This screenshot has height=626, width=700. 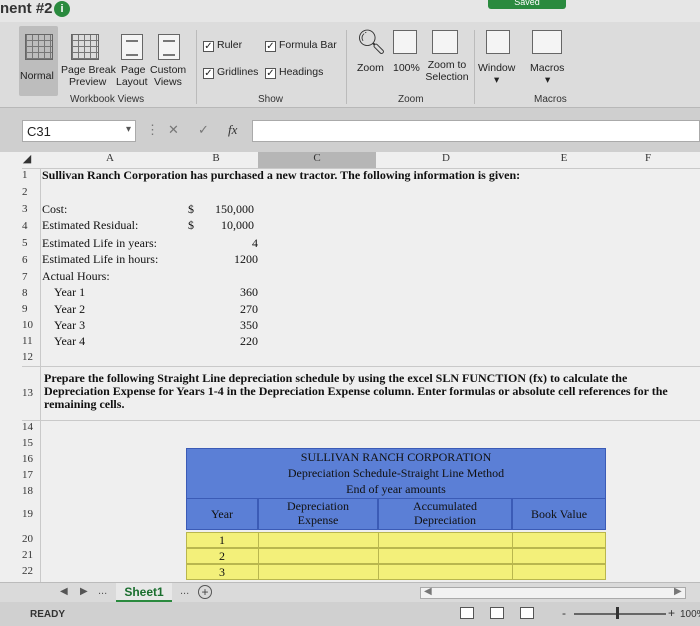 I want to click on scroll-right-icon: ▶, so click(x=678, y=591).